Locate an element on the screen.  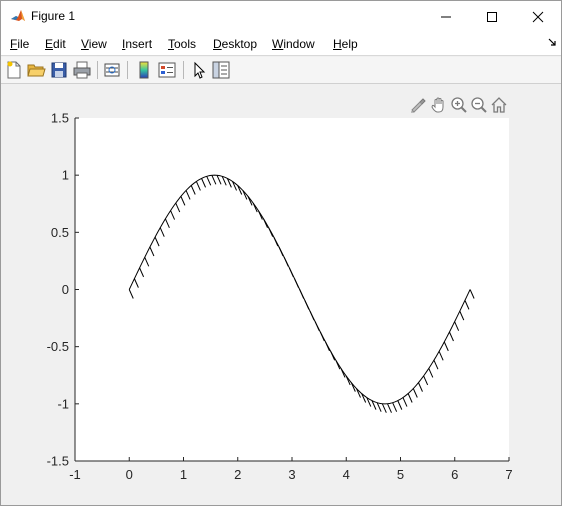
y-tick-label: 1 is located at coordinates (65, 175).